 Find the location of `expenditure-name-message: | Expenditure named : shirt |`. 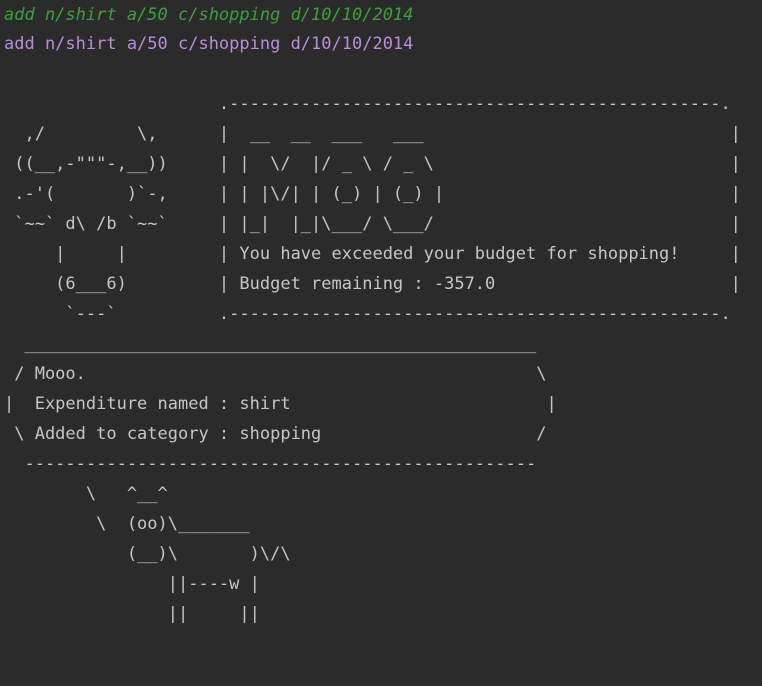

expenditure-name-message: | Expenditure named : shirt | is located at coordinates (280, 404).